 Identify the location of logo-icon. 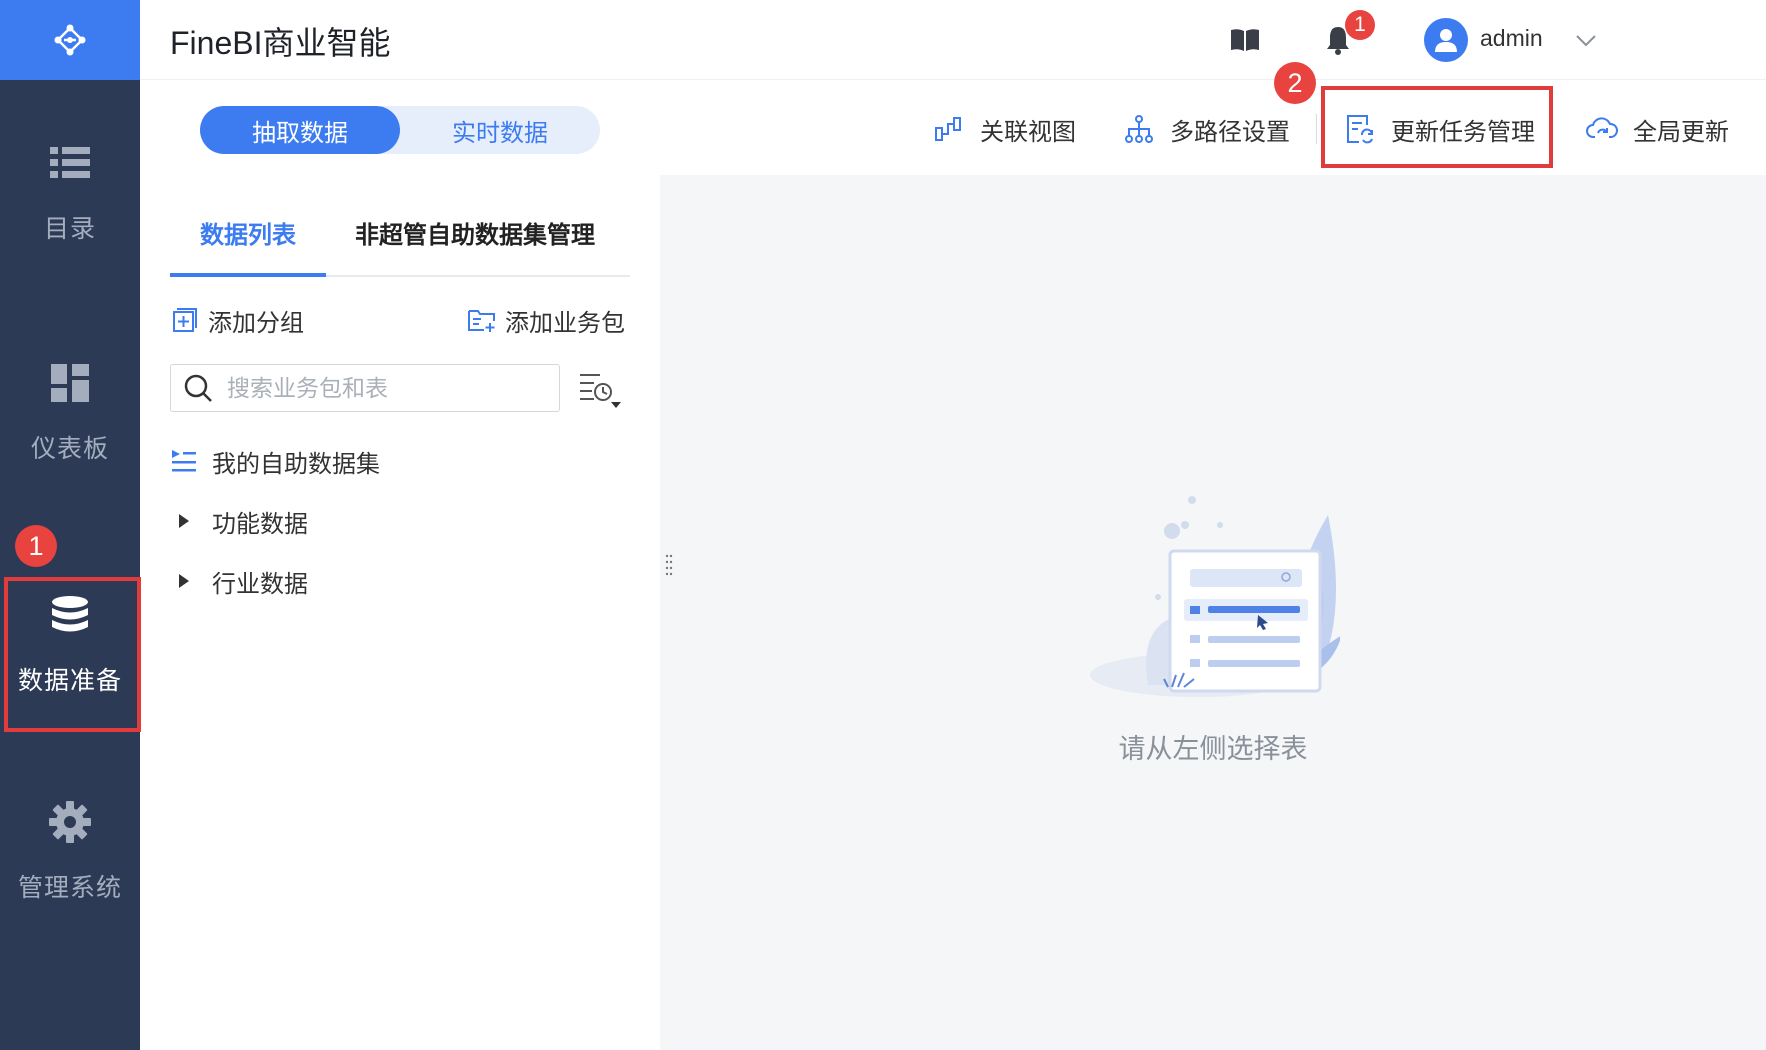
(70, 40).